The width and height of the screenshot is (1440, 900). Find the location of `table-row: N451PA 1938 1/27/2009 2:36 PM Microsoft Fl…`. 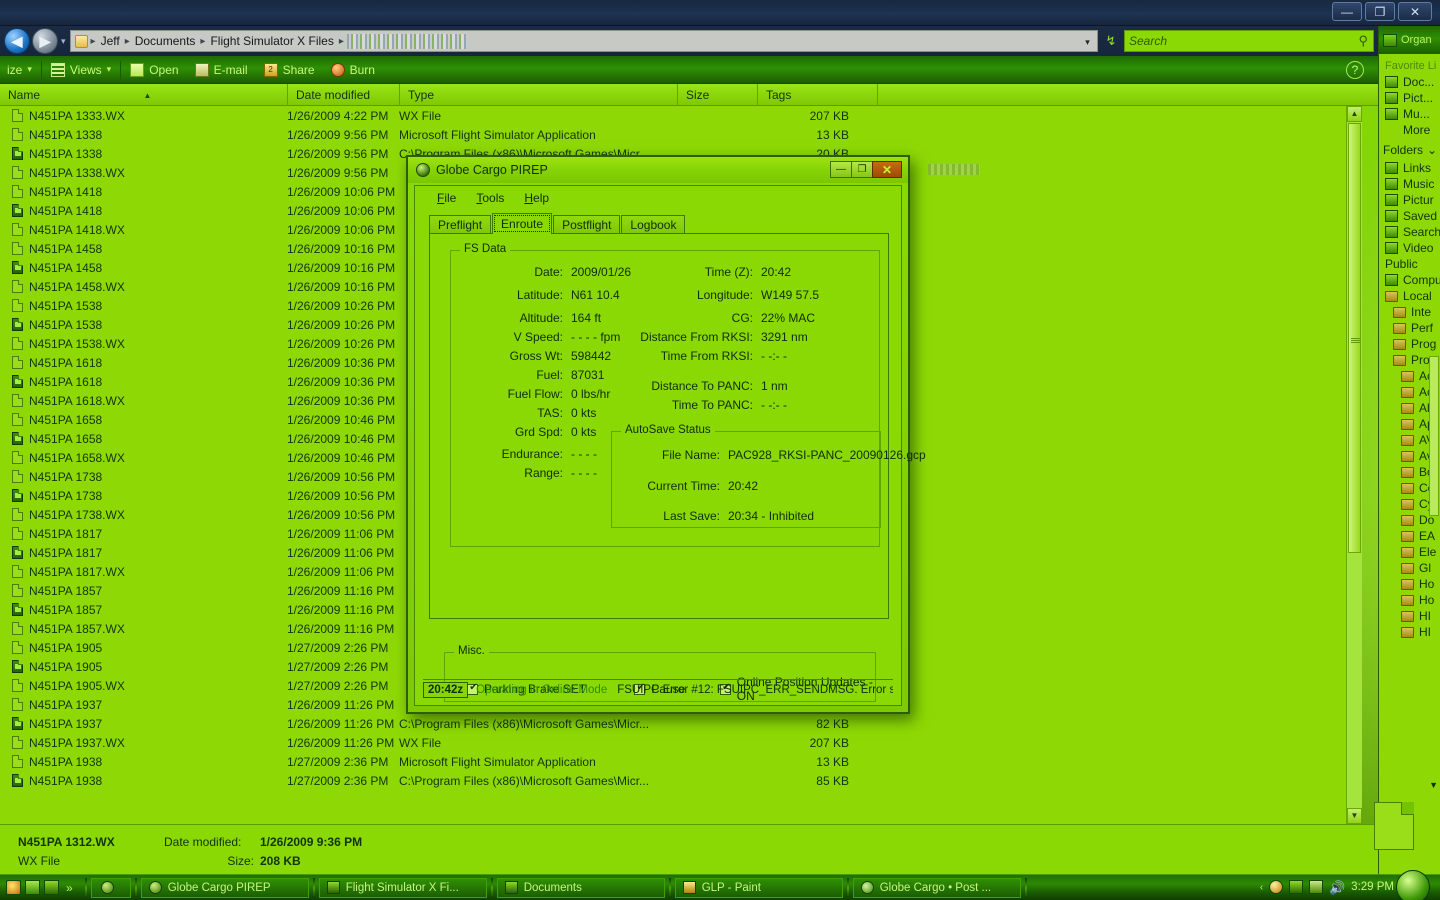

table-row: N451PA 1938 1/27/2009 2:36 PM Microsoft Fl… is located at coordinates (681, 761).